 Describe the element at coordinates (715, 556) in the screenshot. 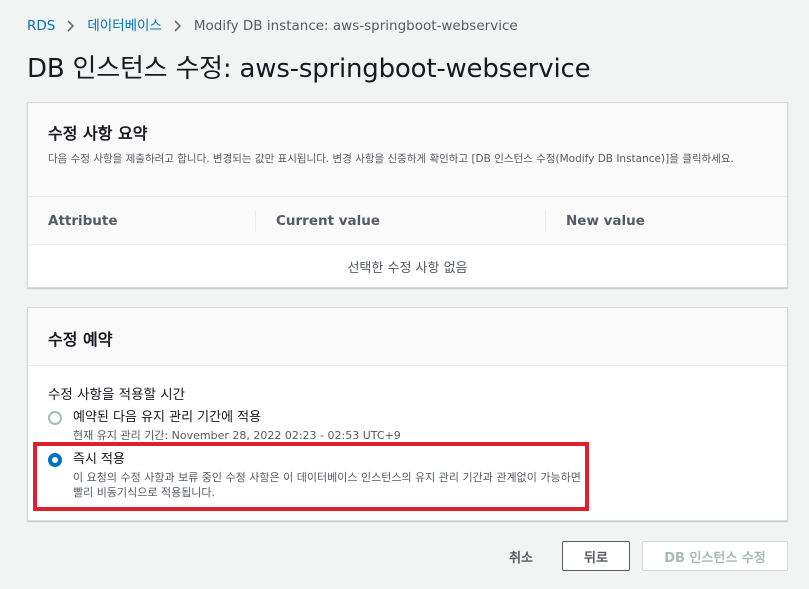

I see `modify-db-instance-button: DB 인스턴스 수정` at that location.